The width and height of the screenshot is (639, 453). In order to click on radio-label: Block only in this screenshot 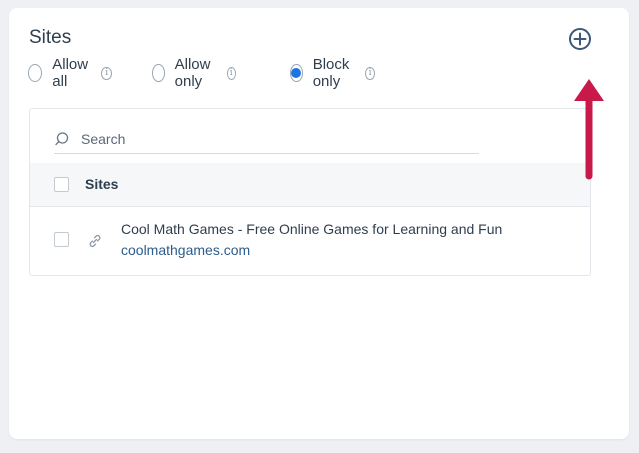, I will do `click(331, 73)`.